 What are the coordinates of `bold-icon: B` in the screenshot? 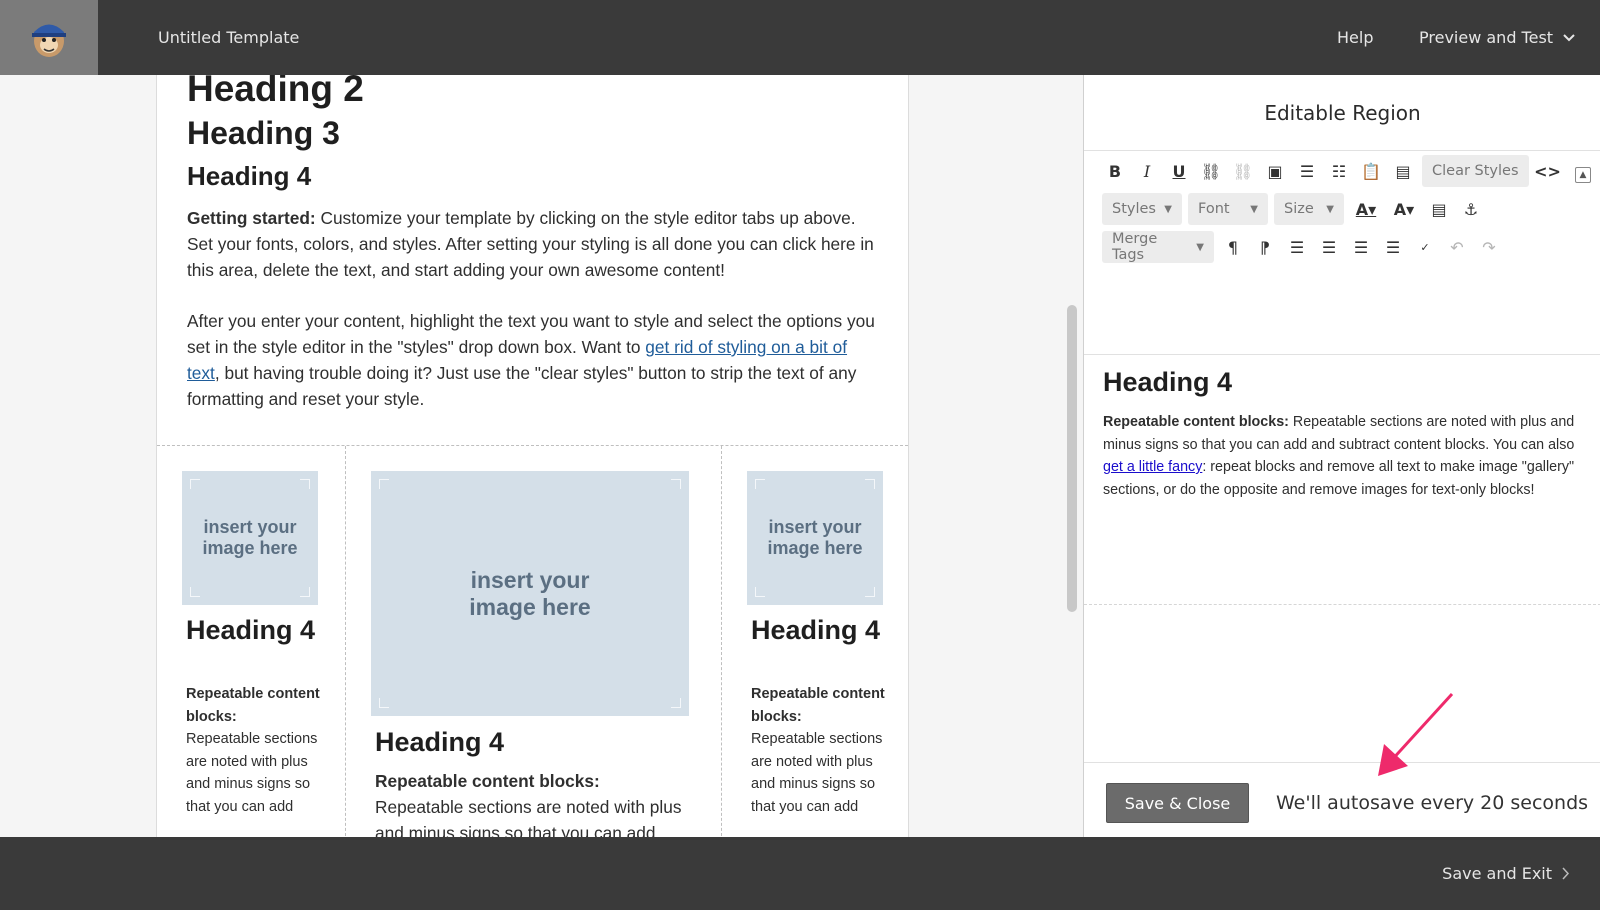 It's located at (1115, 171).